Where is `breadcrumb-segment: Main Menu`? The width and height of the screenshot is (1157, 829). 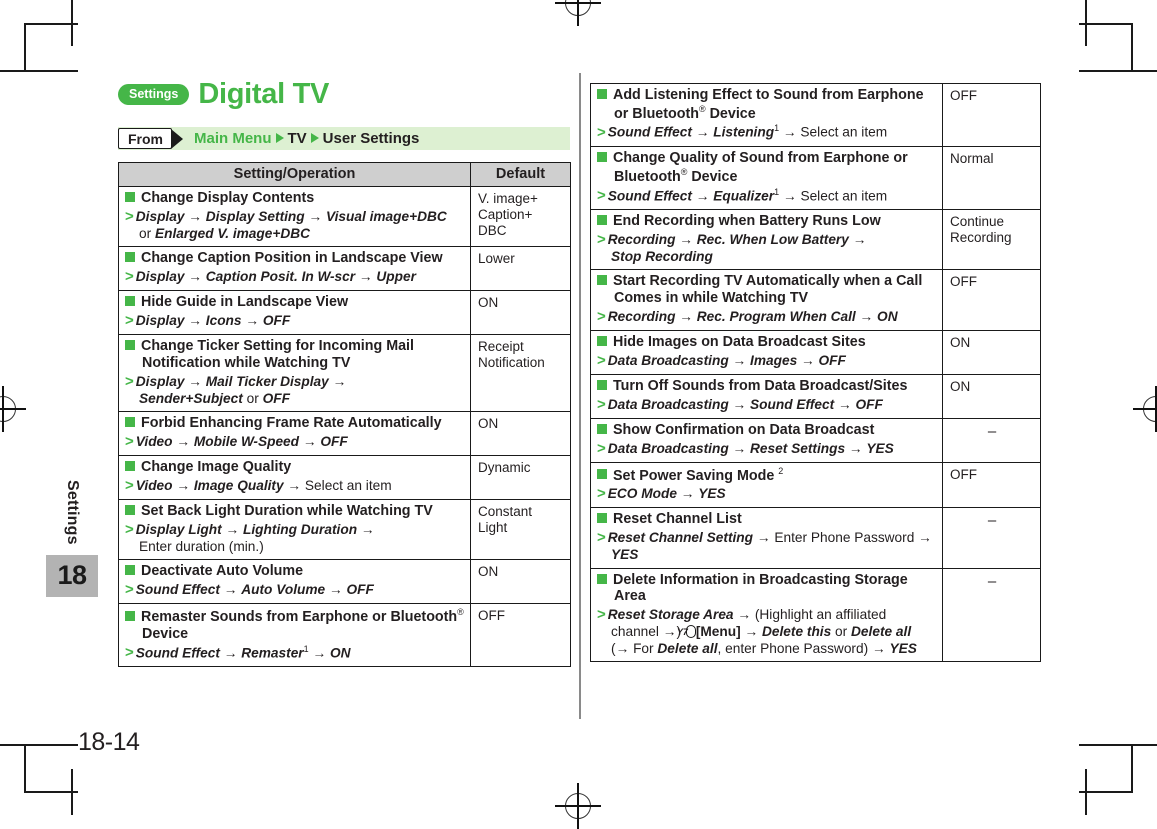 breadcrumb-segment: Main Menu is located at coordinates (233, 138).